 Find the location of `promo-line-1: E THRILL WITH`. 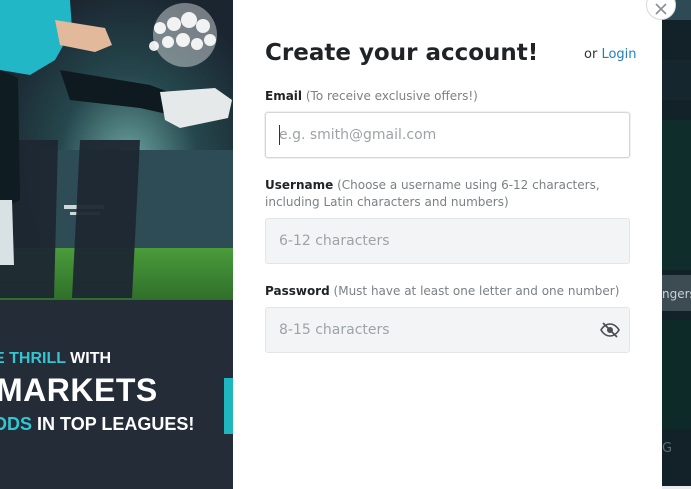

promo-line-1: E THRILL WITH is located at coordinates (55, 359).